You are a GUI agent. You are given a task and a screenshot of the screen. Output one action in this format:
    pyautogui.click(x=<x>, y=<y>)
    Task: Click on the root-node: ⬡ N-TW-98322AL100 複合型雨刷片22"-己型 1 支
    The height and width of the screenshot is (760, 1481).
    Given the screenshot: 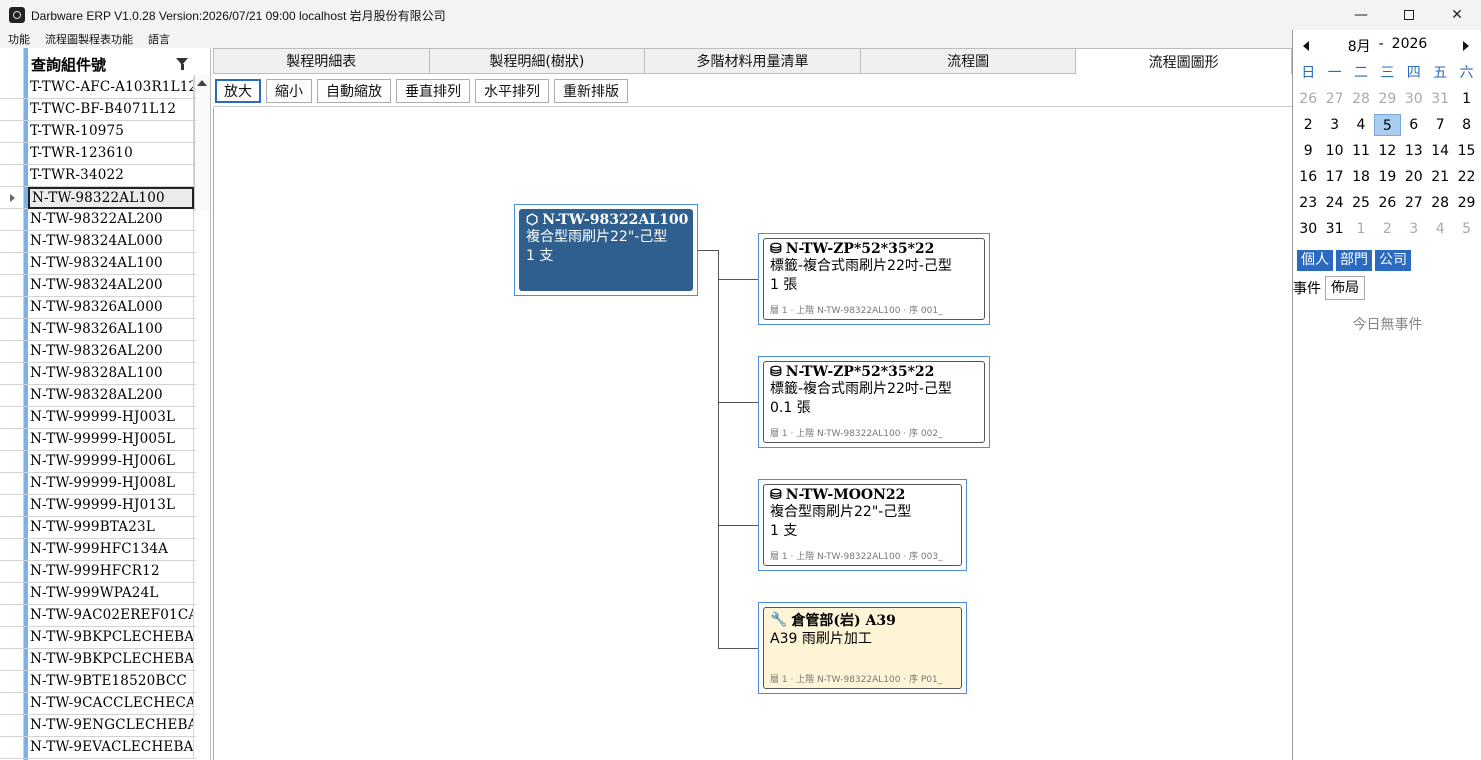 What is the action you would take?
    pyautogui.click(x=606, y=250)
    